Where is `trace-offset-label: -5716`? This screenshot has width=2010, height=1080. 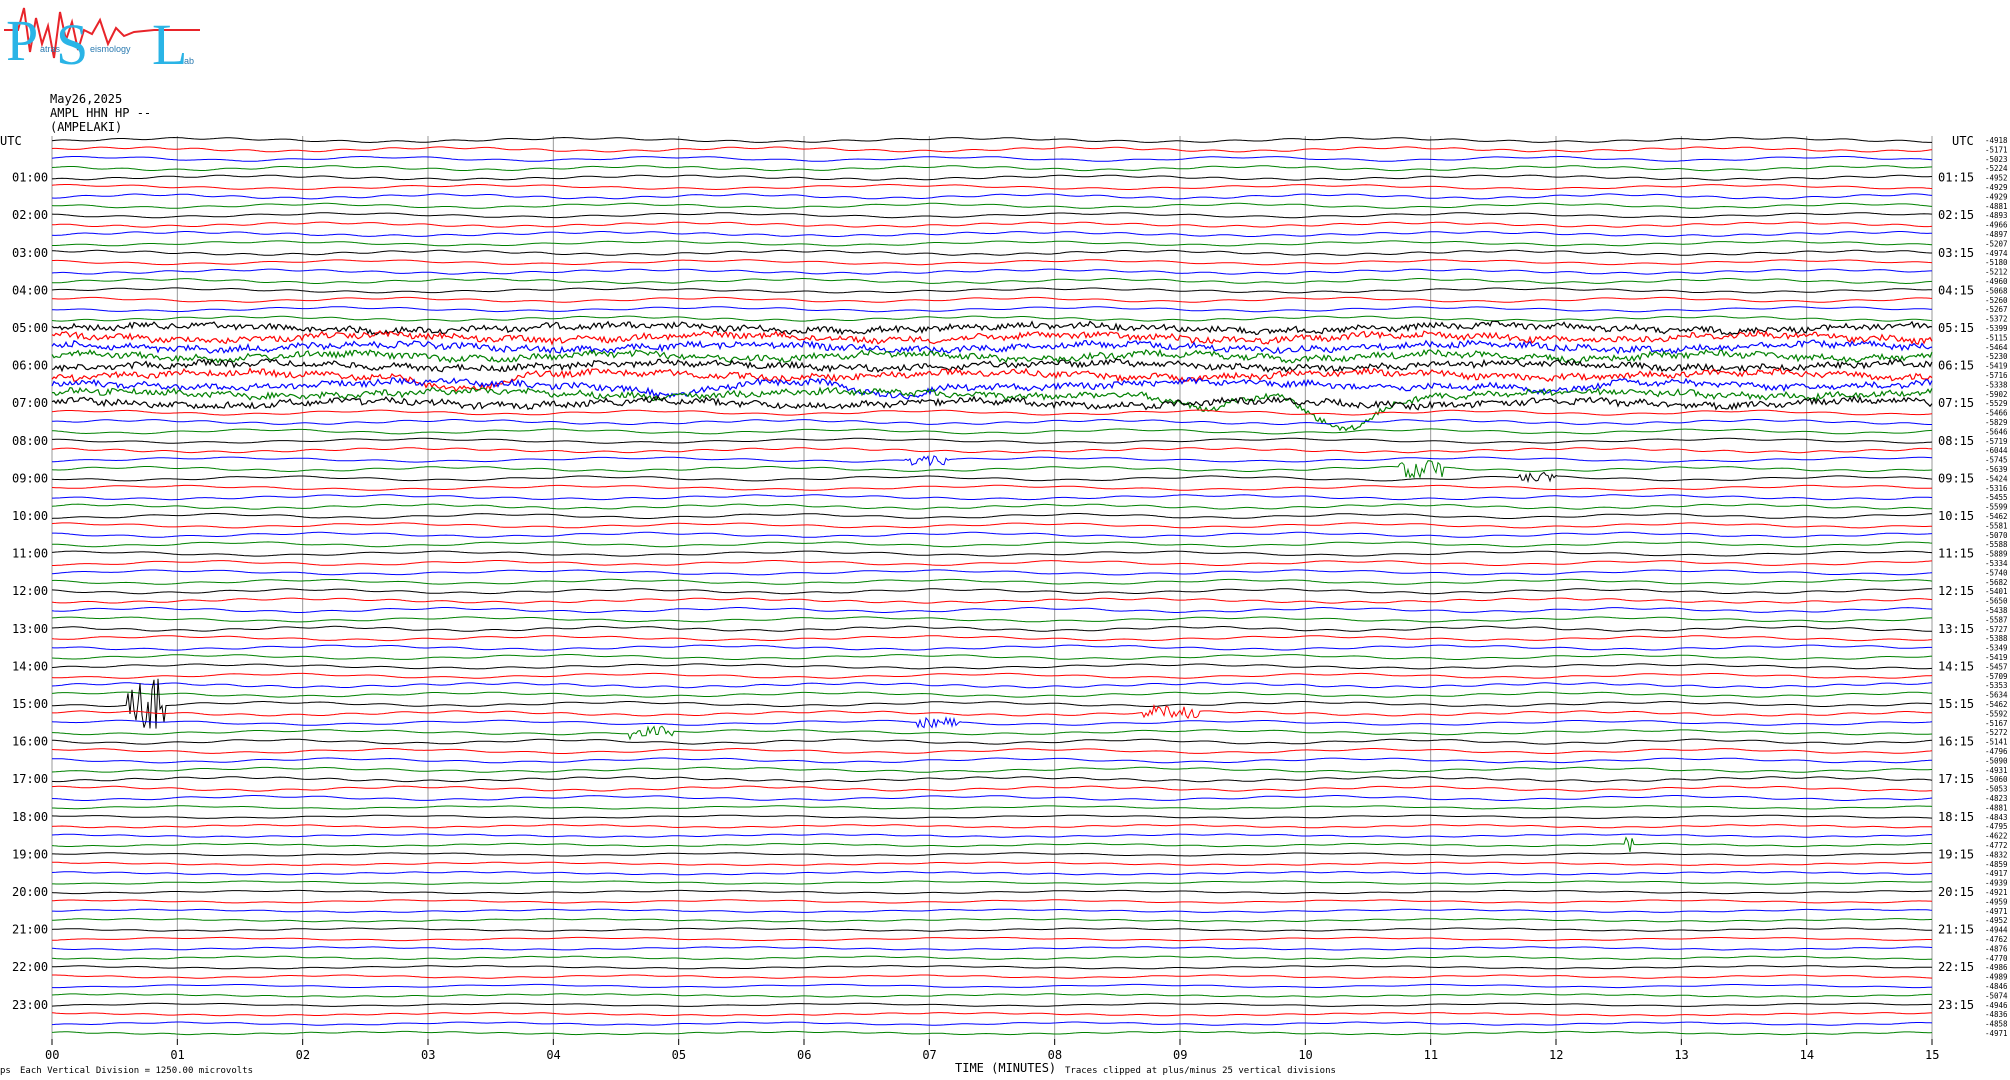
trace-offset-label: -5716 is located at coordinates (1996, 375).